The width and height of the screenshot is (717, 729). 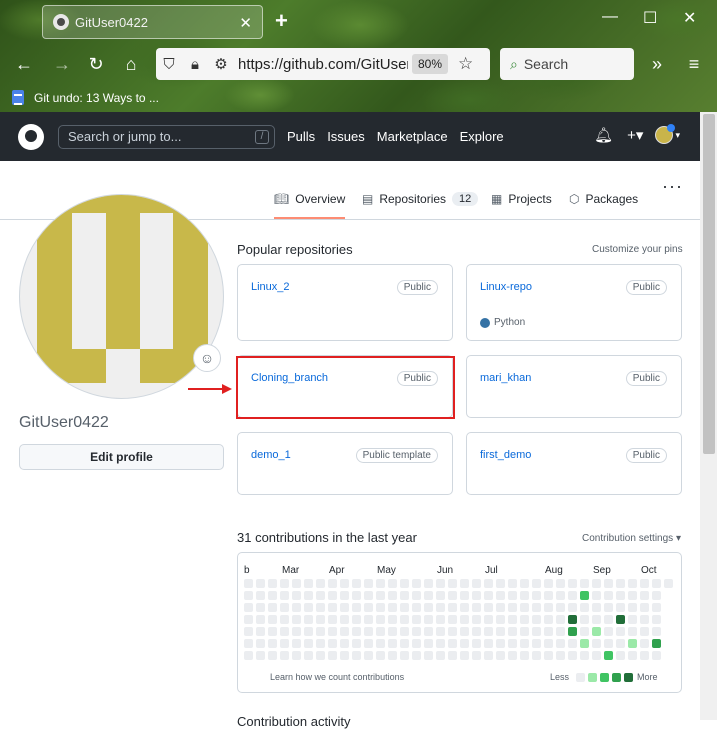 I want to click on status-emoji-icon: ☺, so click(x=207, y=358).